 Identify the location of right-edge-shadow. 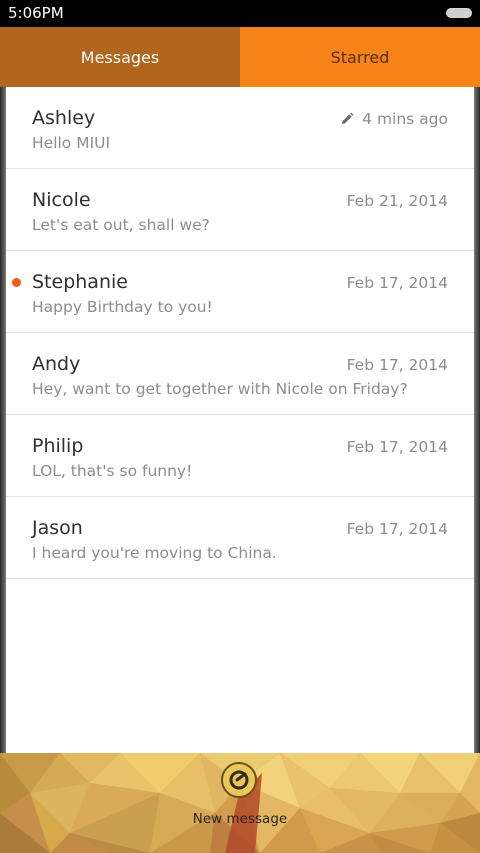
(477, 420).